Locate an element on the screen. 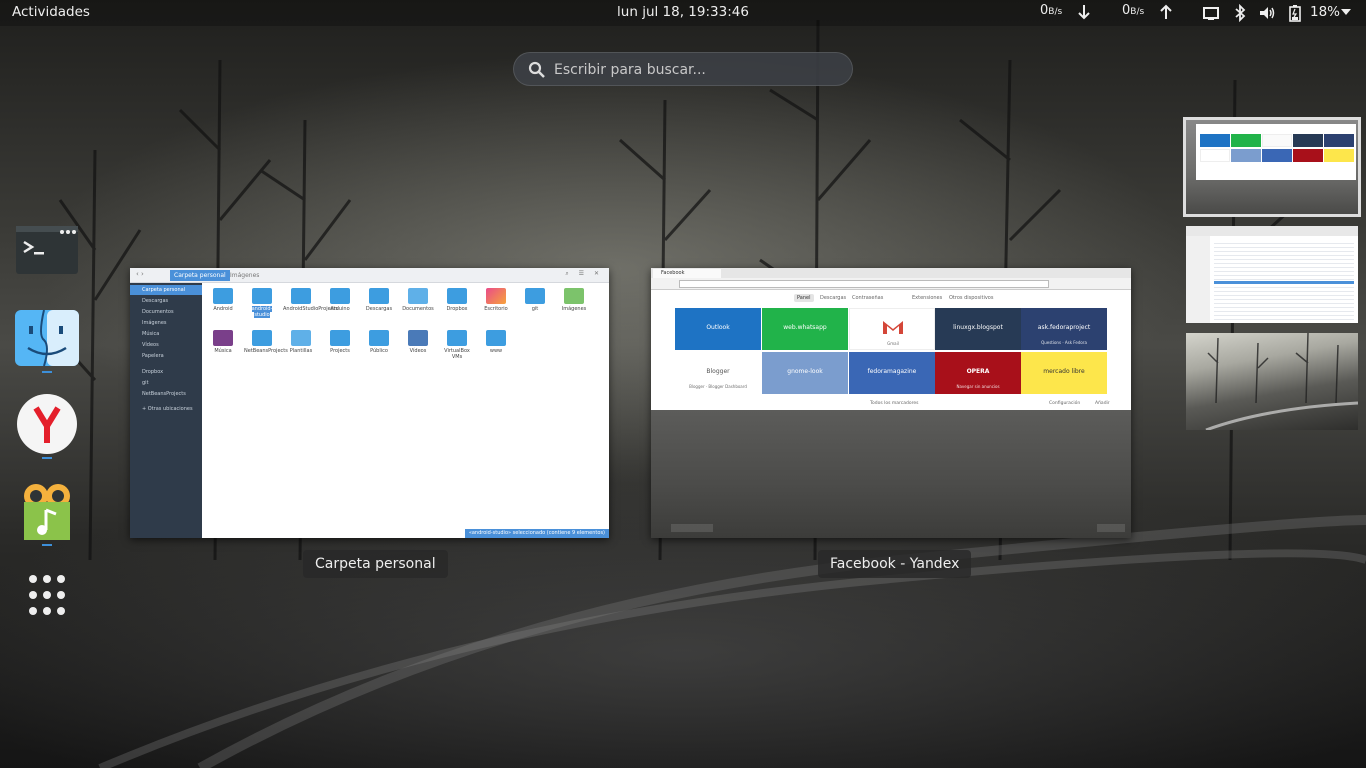  fm-file: Plantillas is located at coordinates (301, 342).